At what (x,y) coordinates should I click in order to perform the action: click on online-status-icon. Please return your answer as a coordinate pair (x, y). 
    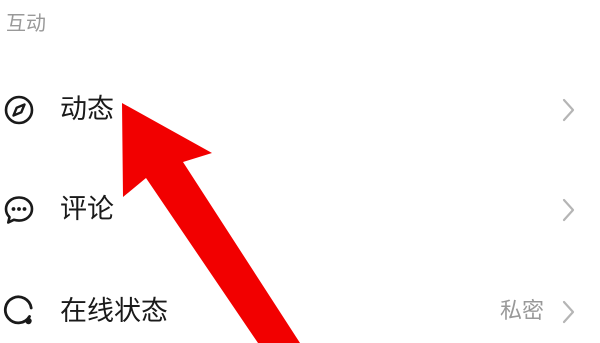
    Looking at the image, I should click on (19, 312).